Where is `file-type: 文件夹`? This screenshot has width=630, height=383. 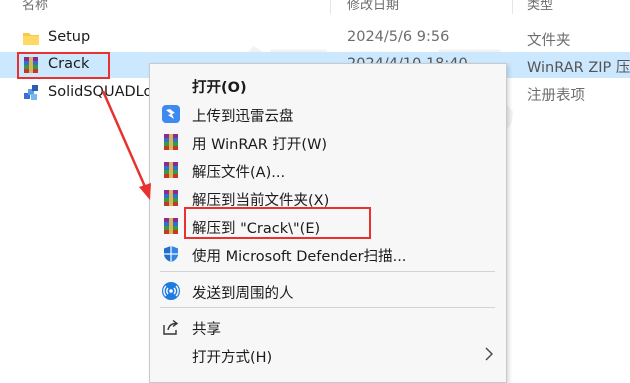
file-type: 文件夹 is located at coordinates (549, 41).